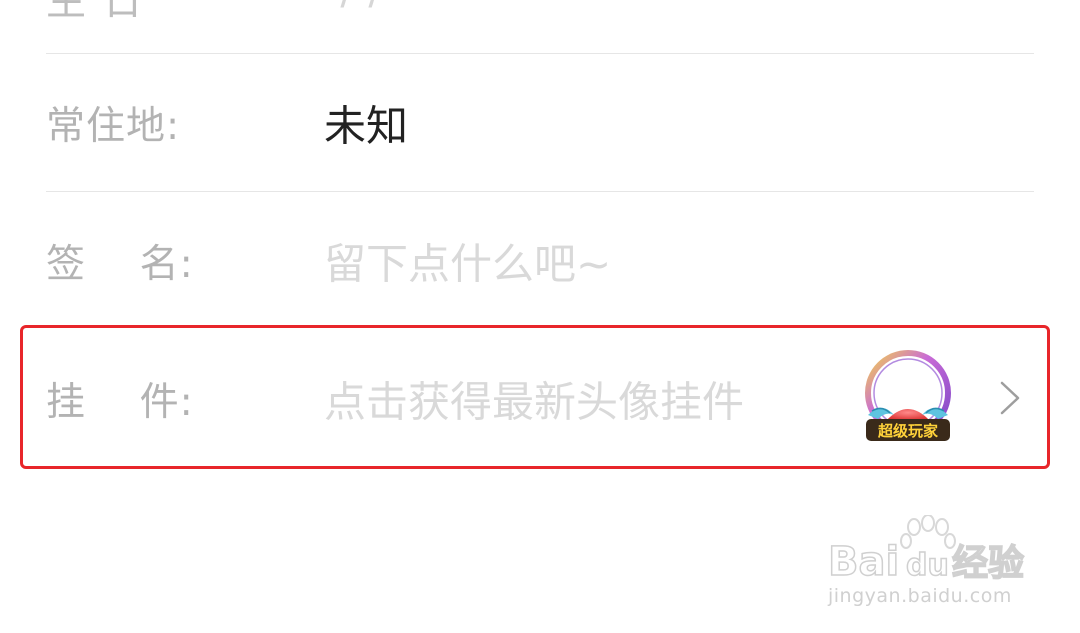 This screenshot has height=633, width=1080. What do you see at coordinates (113, 126) in the screenshot?
I see `residence-label: 常住地:` at bounding box center [113, 126].